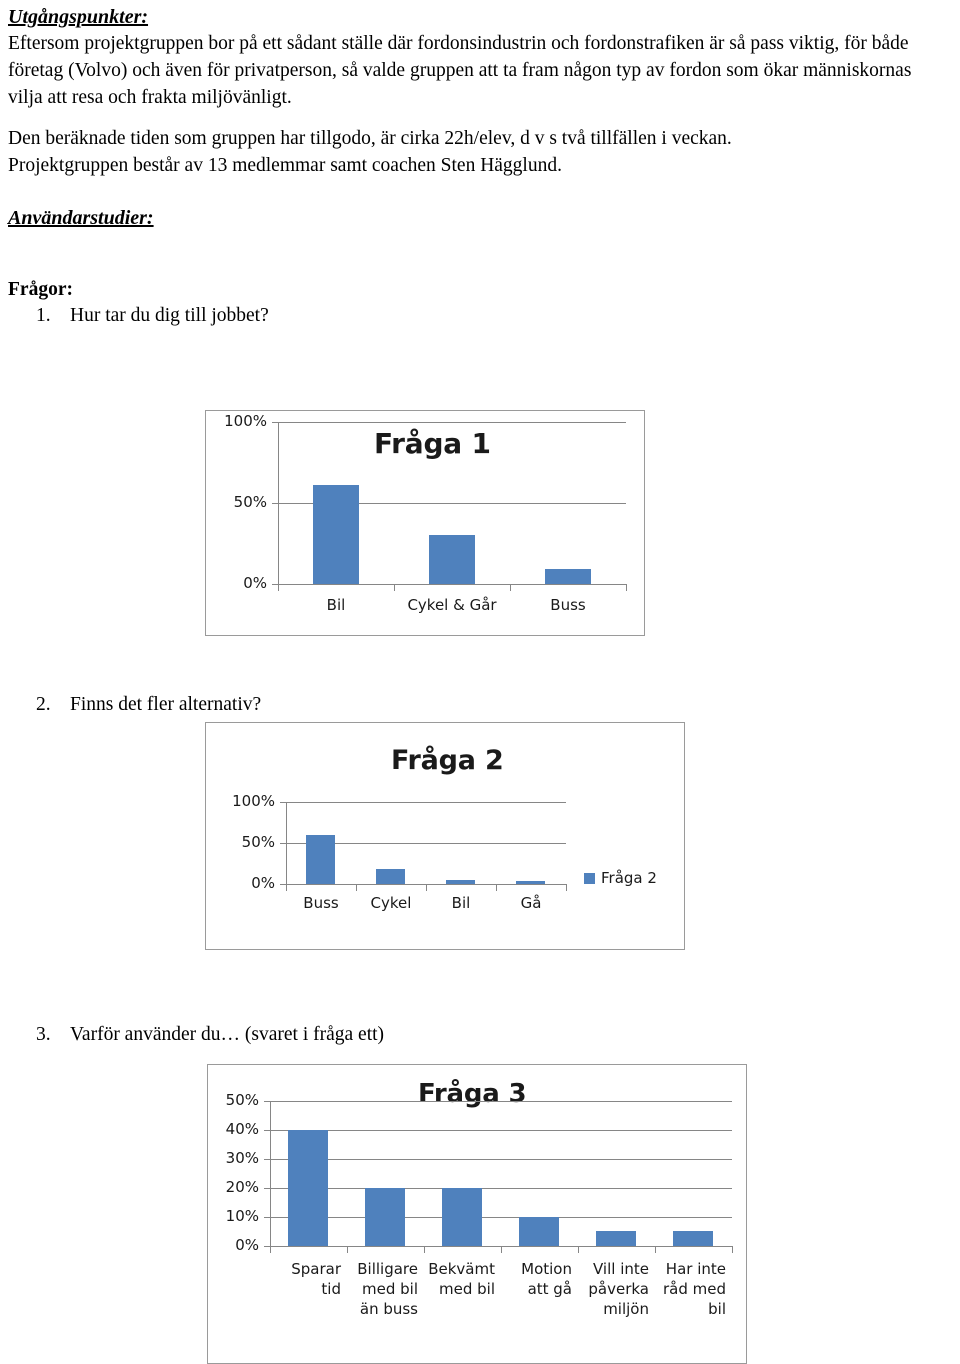 This screenshot has width=960, height=1364. Describe the element at coordinates (43, 315) in the screenshot. I see `question-number-1: 1.` at that location.